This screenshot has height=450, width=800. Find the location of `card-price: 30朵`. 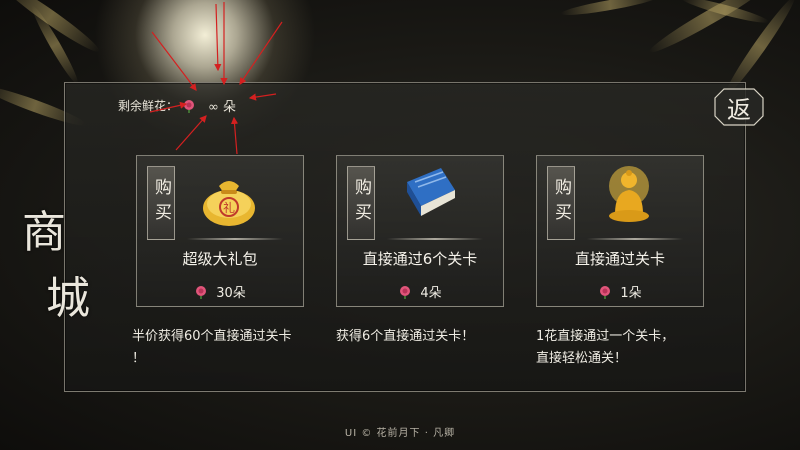

card-price: 30朵 is located at coordinates (220, 291).